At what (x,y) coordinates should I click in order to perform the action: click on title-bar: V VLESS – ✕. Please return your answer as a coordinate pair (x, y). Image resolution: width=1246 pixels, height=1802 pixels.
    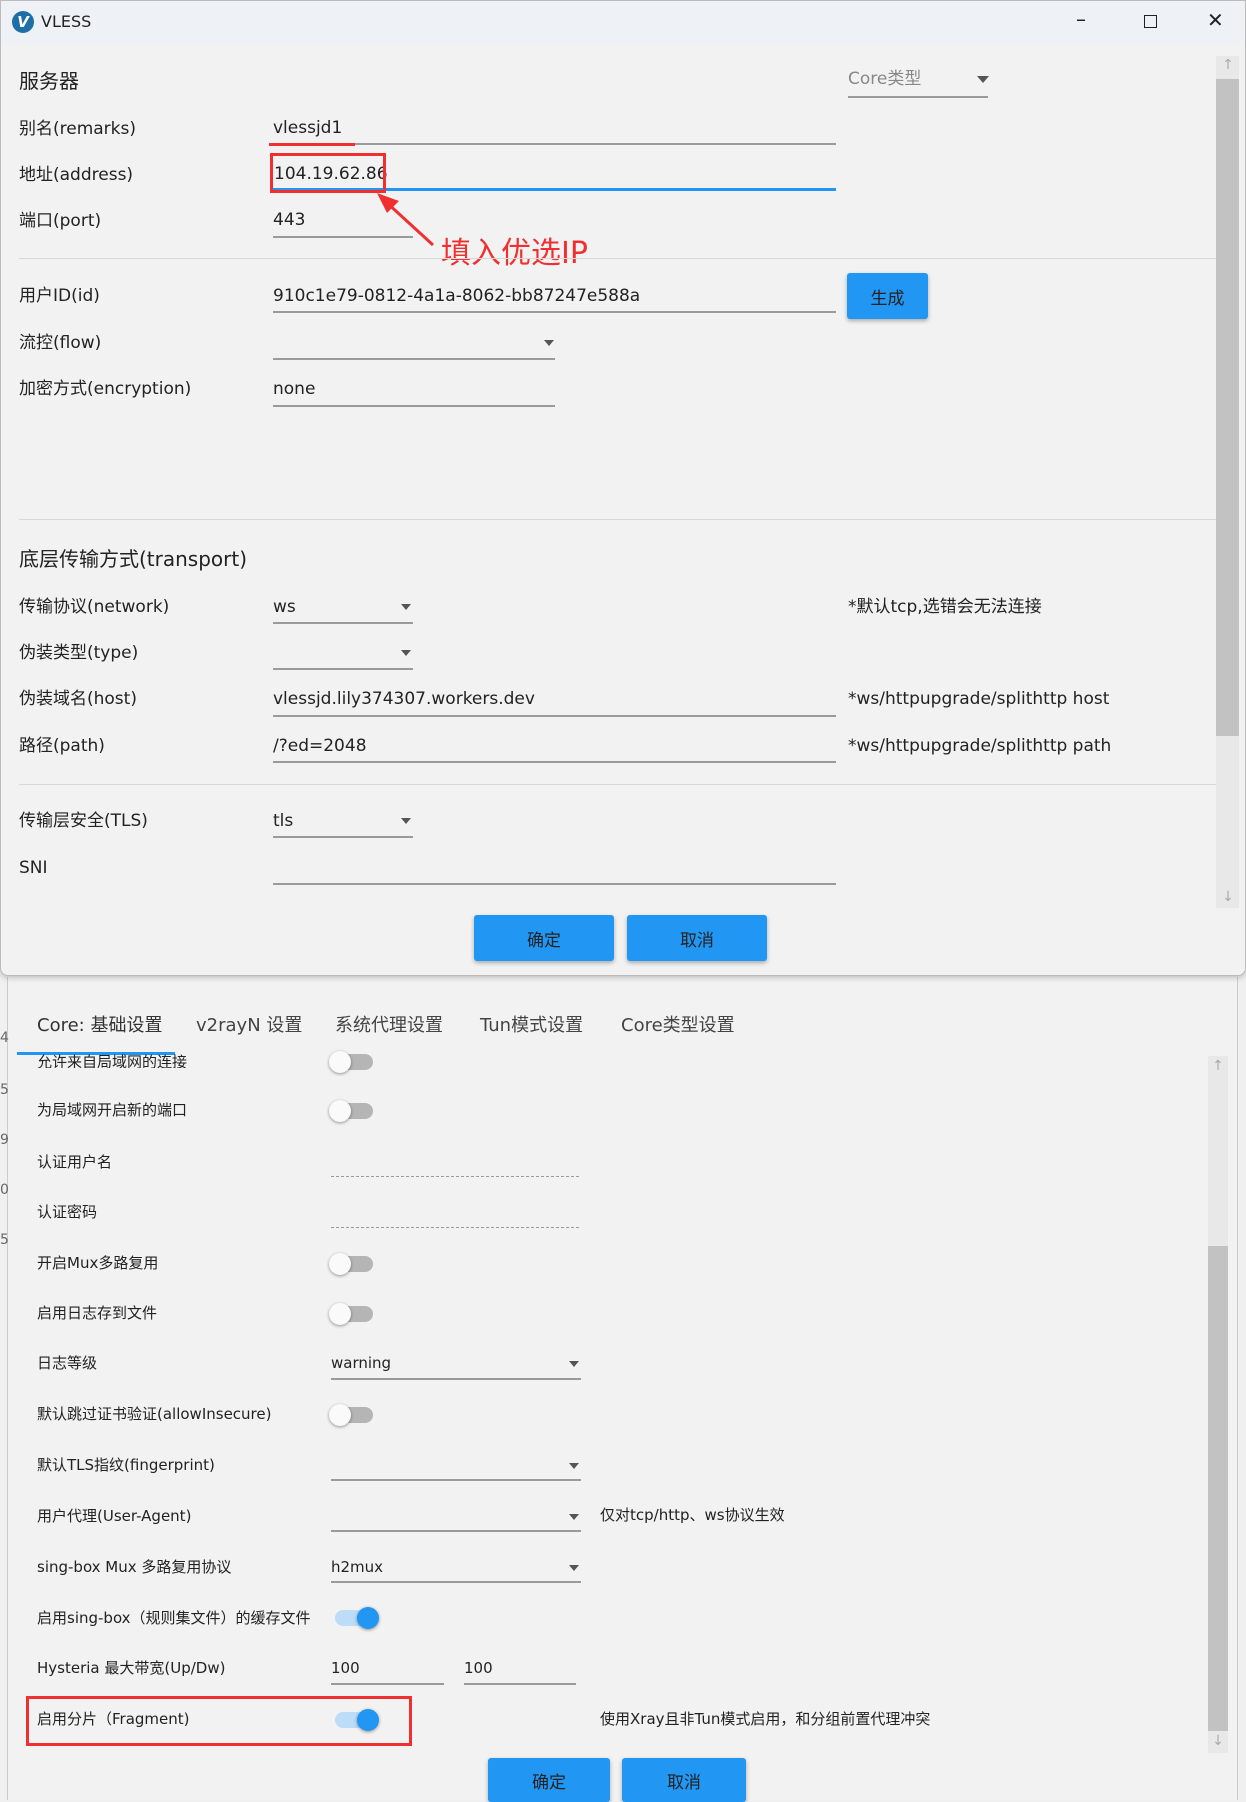
    Looking at the image, I should click on (623, 22).